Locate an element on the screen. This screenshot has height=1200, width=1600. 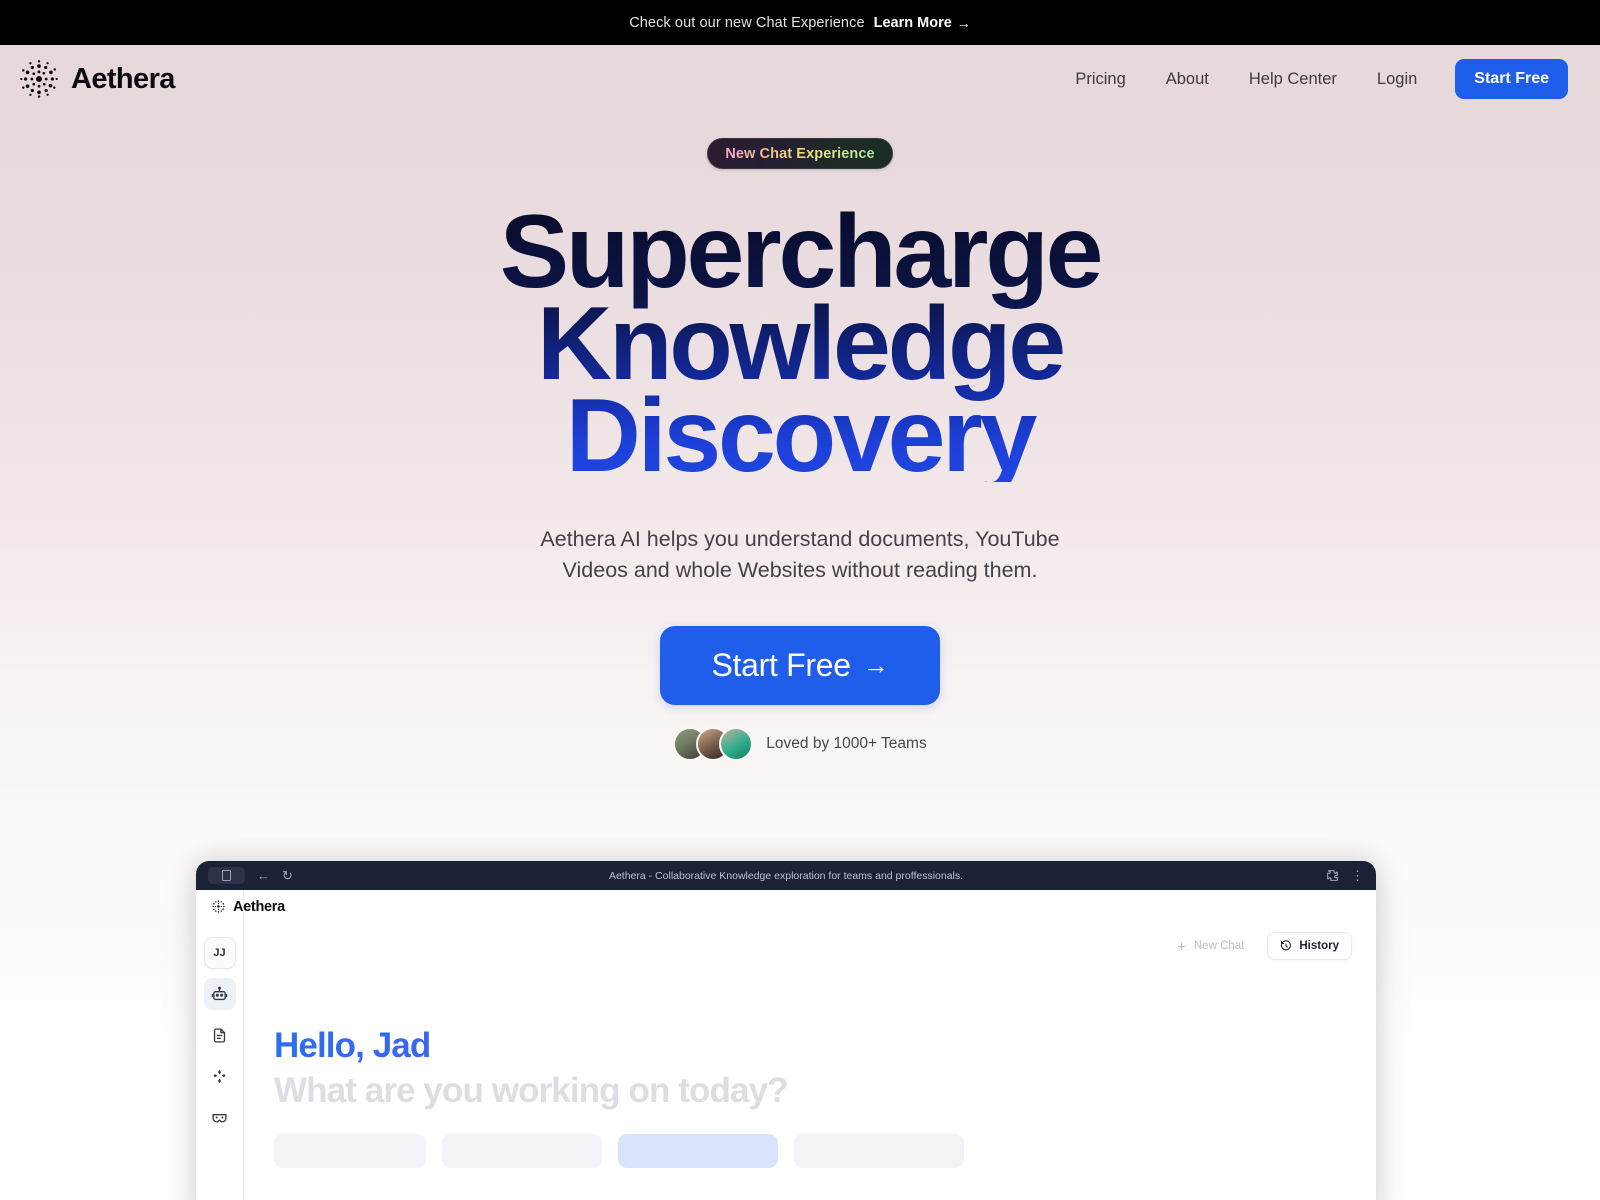
robot-icon is located at coordinates (219, 993).